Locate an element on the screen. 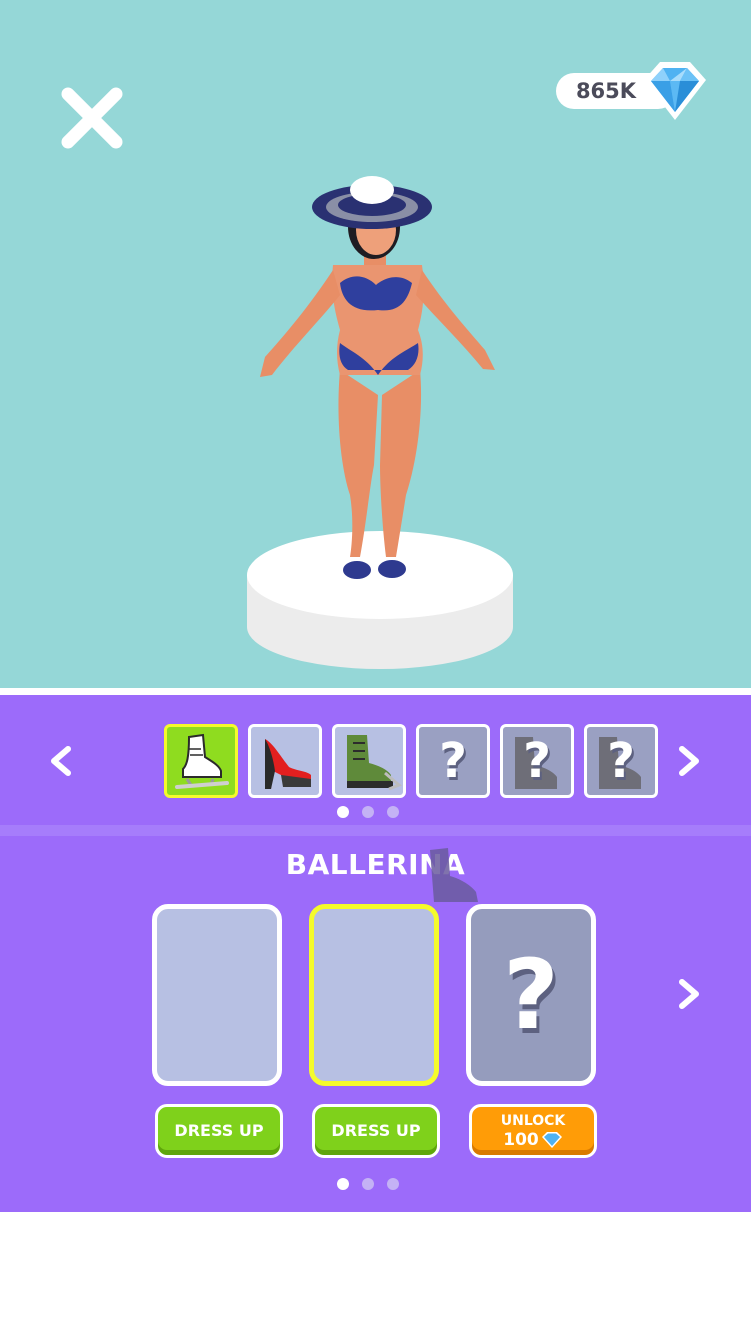 This screenshot has height=1335, width=751. outfit-card is located at coordinates (217, 995).